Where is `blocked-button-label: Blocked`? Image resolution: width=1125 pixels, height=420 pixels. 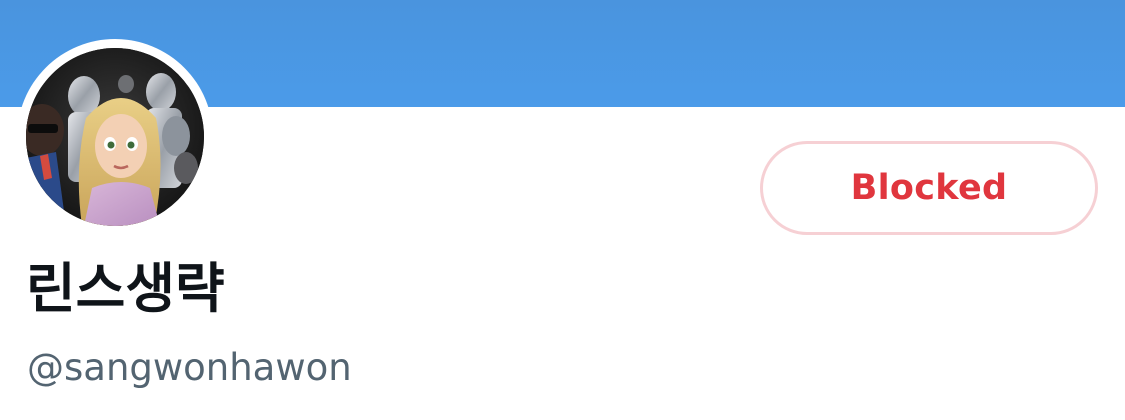 blocked-button-label: Blocked is located at coordinates (929, 188).